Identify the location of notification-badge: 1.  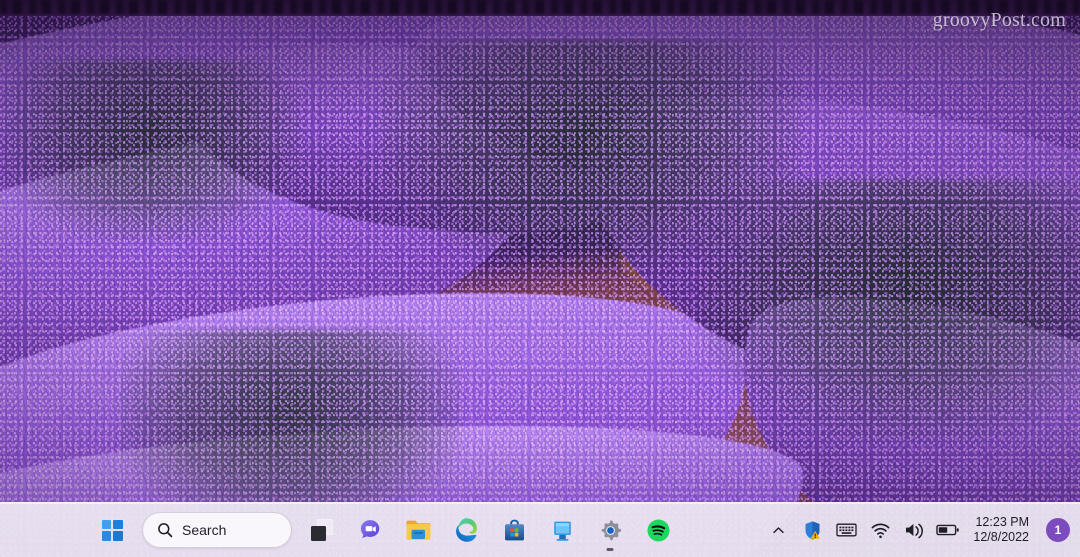
(1058, 530).